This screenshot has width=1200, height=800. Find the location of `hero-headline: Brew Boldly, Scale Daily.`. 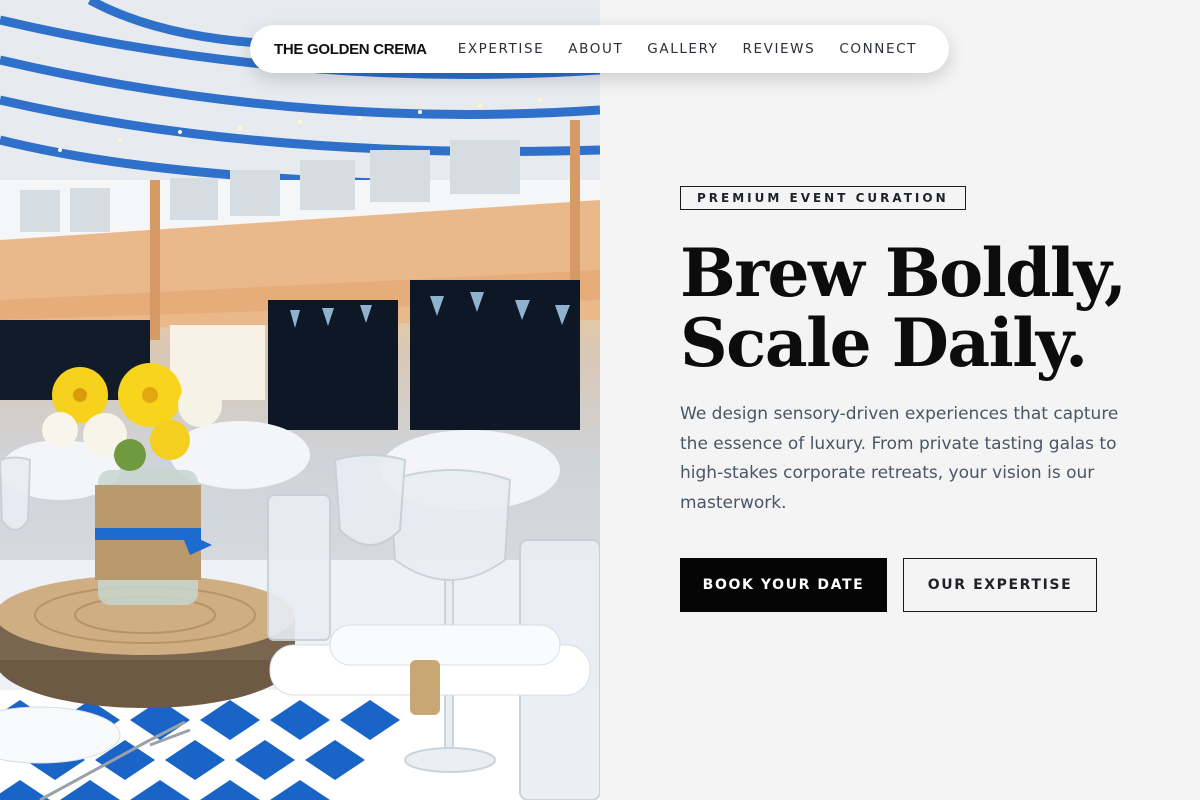

hero-headline: Brew Boldly, Scale Daily. is located at coordinates (915, 308).